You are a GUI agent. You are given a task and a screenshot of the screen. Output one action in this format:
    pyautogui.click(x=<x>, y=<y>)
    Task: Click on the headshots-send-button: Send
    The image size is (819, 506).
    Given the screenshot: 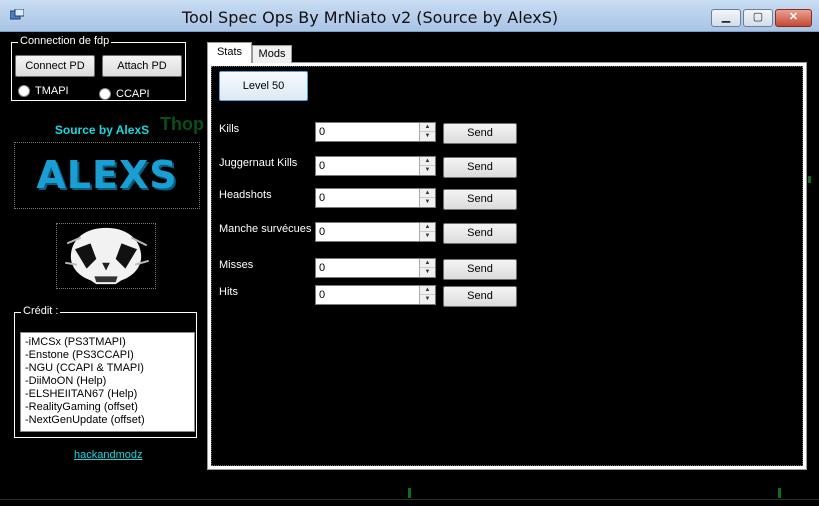 What is the action you would take?
    pyautogui.click(x=480, y=199)
    